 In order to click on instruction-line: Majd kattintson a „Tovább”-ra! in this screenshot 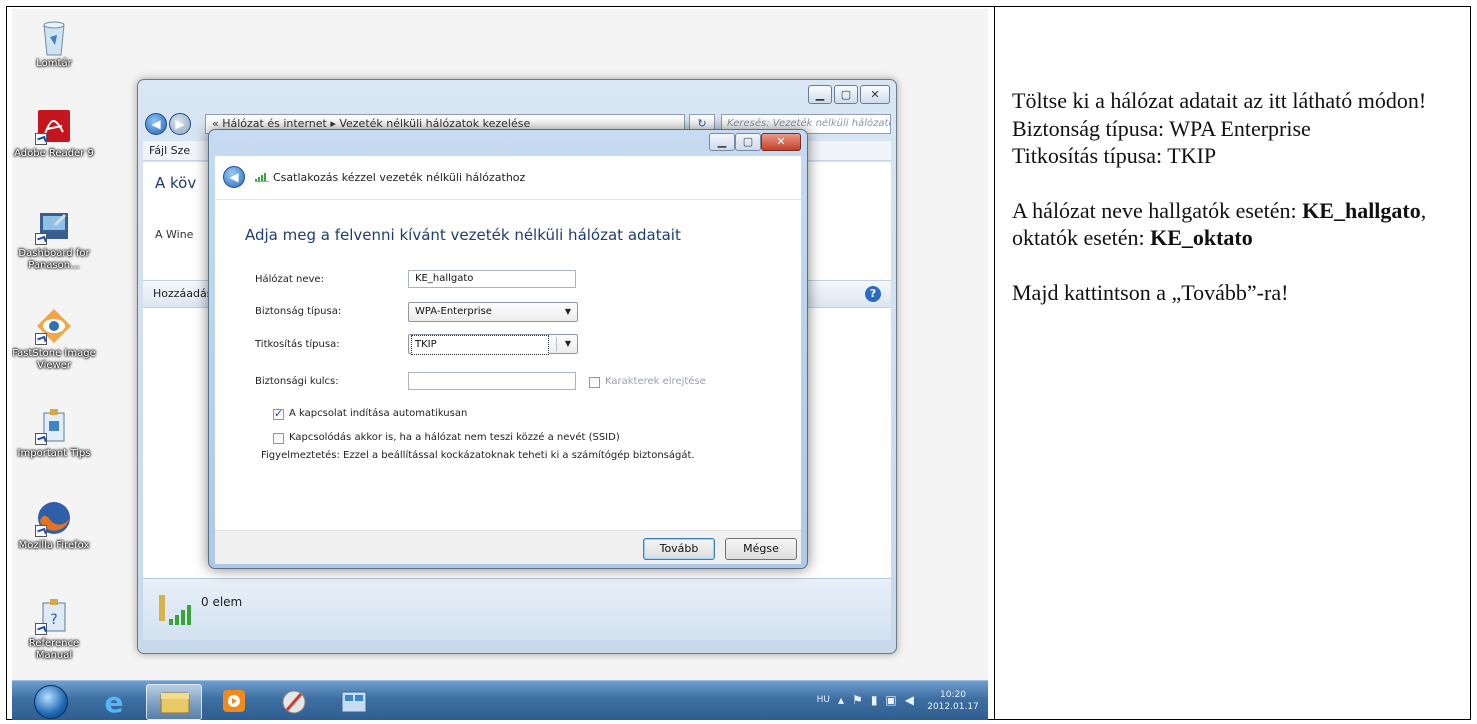, I will do `click(1150, 292)`.